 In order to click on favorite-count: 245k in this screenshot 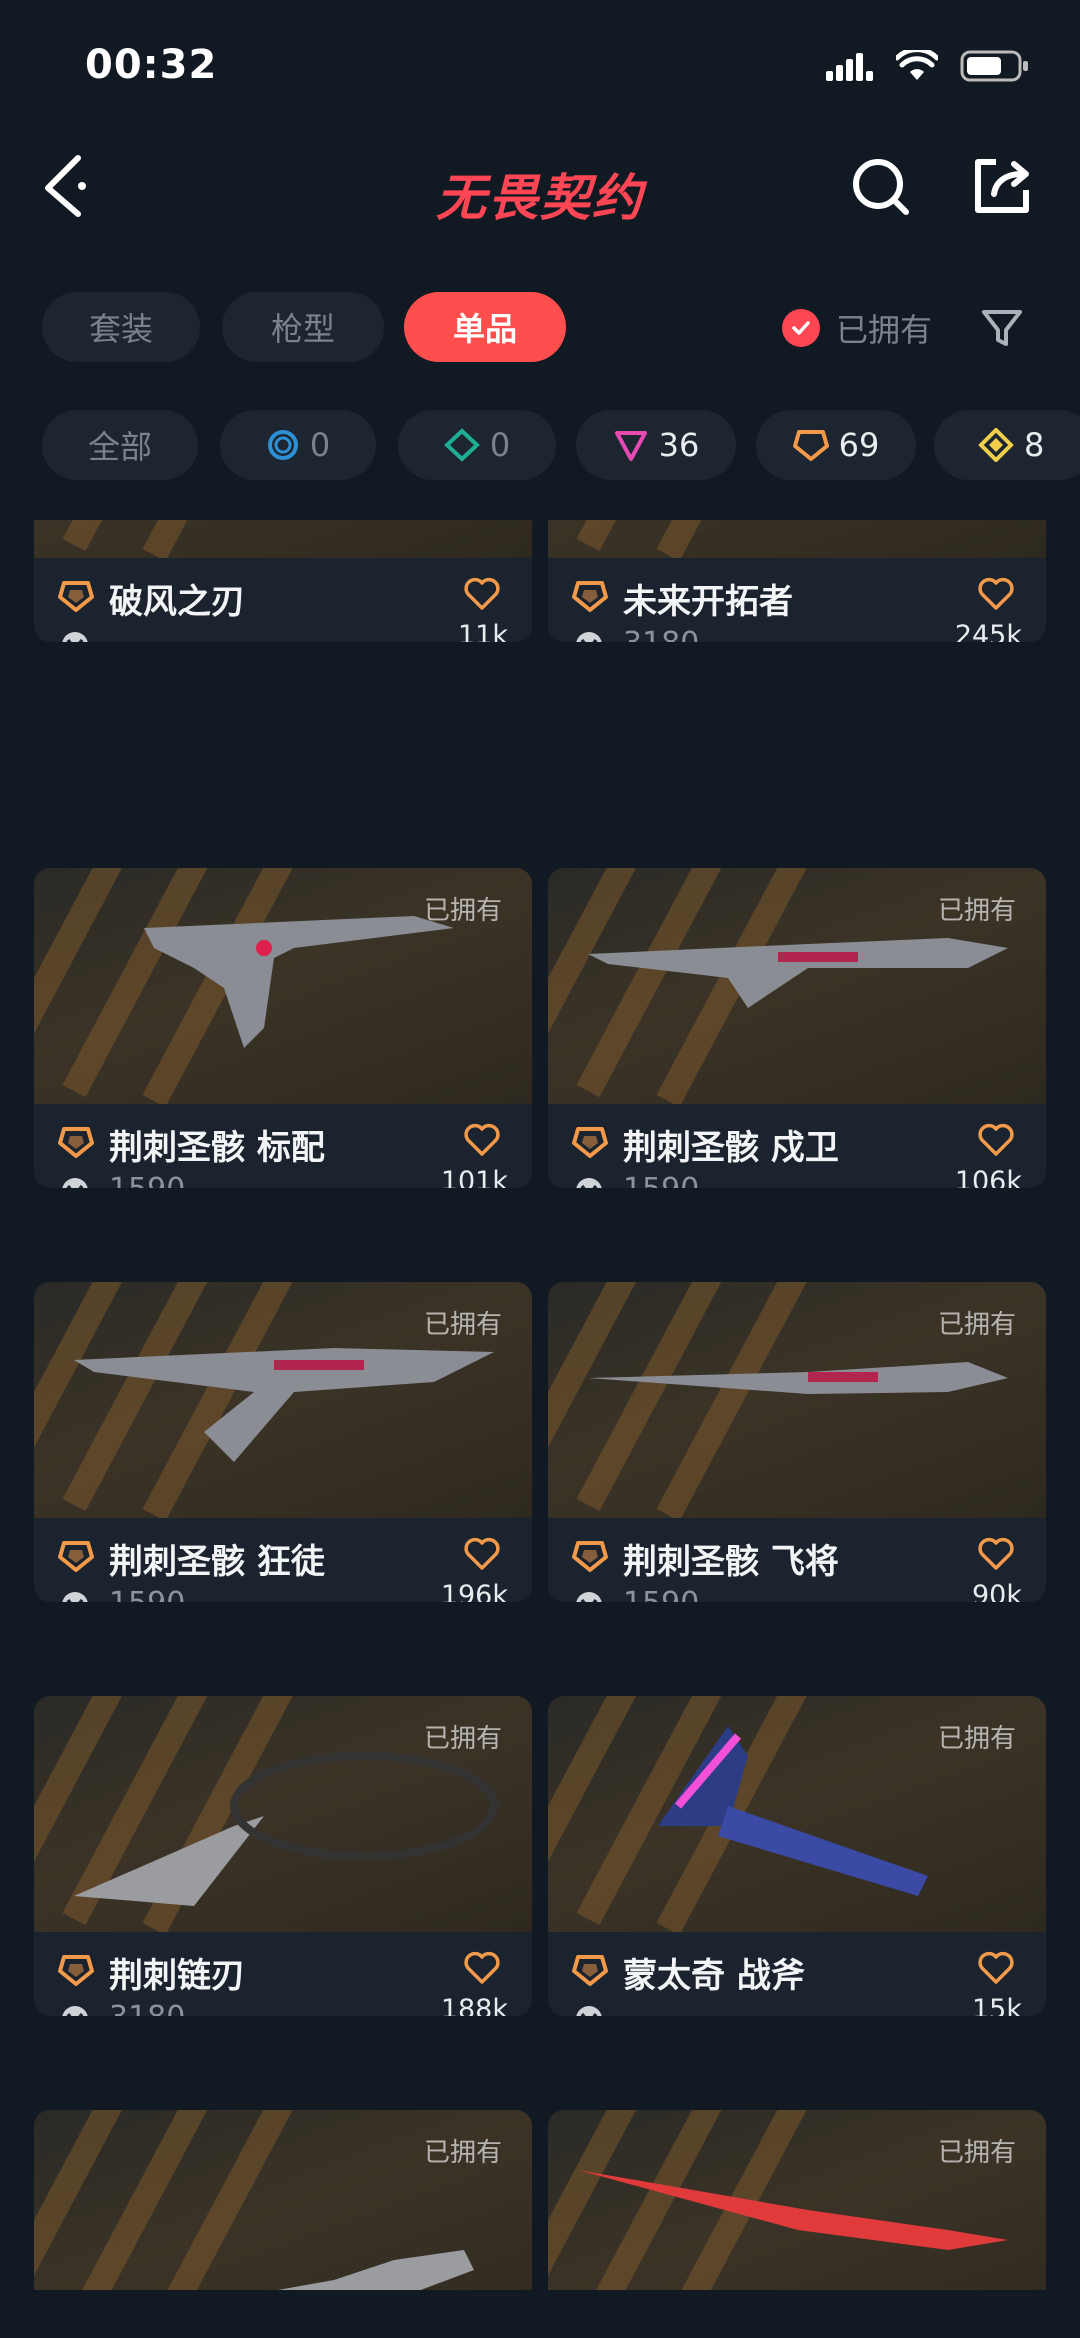, I will do `click(988, 631)`.